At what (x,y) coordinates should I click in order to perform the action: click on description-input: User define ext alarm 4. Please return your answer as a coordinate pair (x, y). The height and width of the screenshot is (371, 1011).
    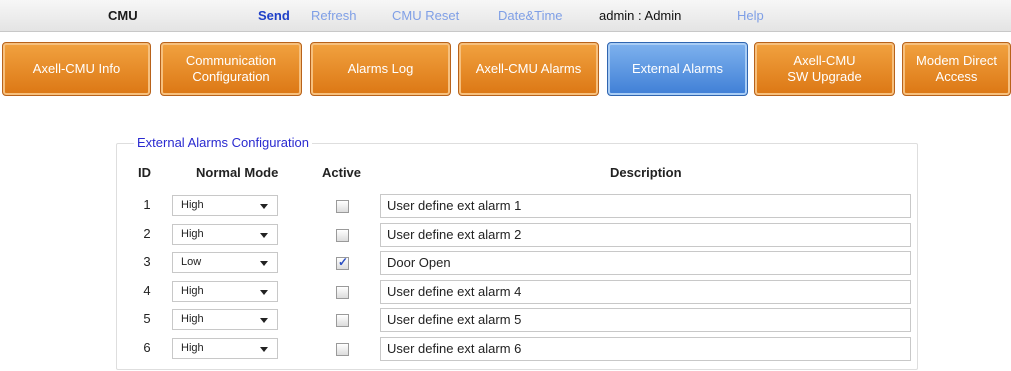
    Looking at the image, I should click on (645, 292).